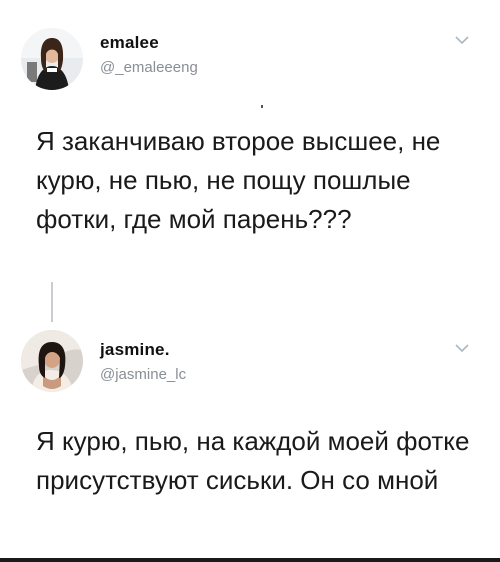 The image size is (500, 562). What do you see at coordinates (52, 59) in the screenshot?
I see `avatar-emalee` at bounding box center [52, 59].